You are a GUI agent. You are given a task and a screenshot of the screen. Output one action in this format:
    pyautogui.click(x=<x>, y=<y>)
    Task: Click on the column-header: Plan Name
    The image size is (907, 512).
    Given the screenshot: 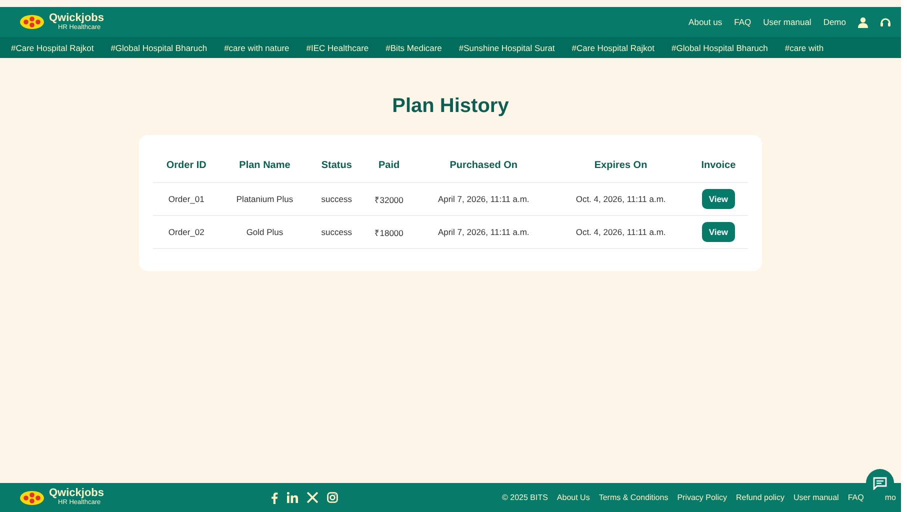 What is the action you would take?
    pyautogui.click(x=265, y=165)
    